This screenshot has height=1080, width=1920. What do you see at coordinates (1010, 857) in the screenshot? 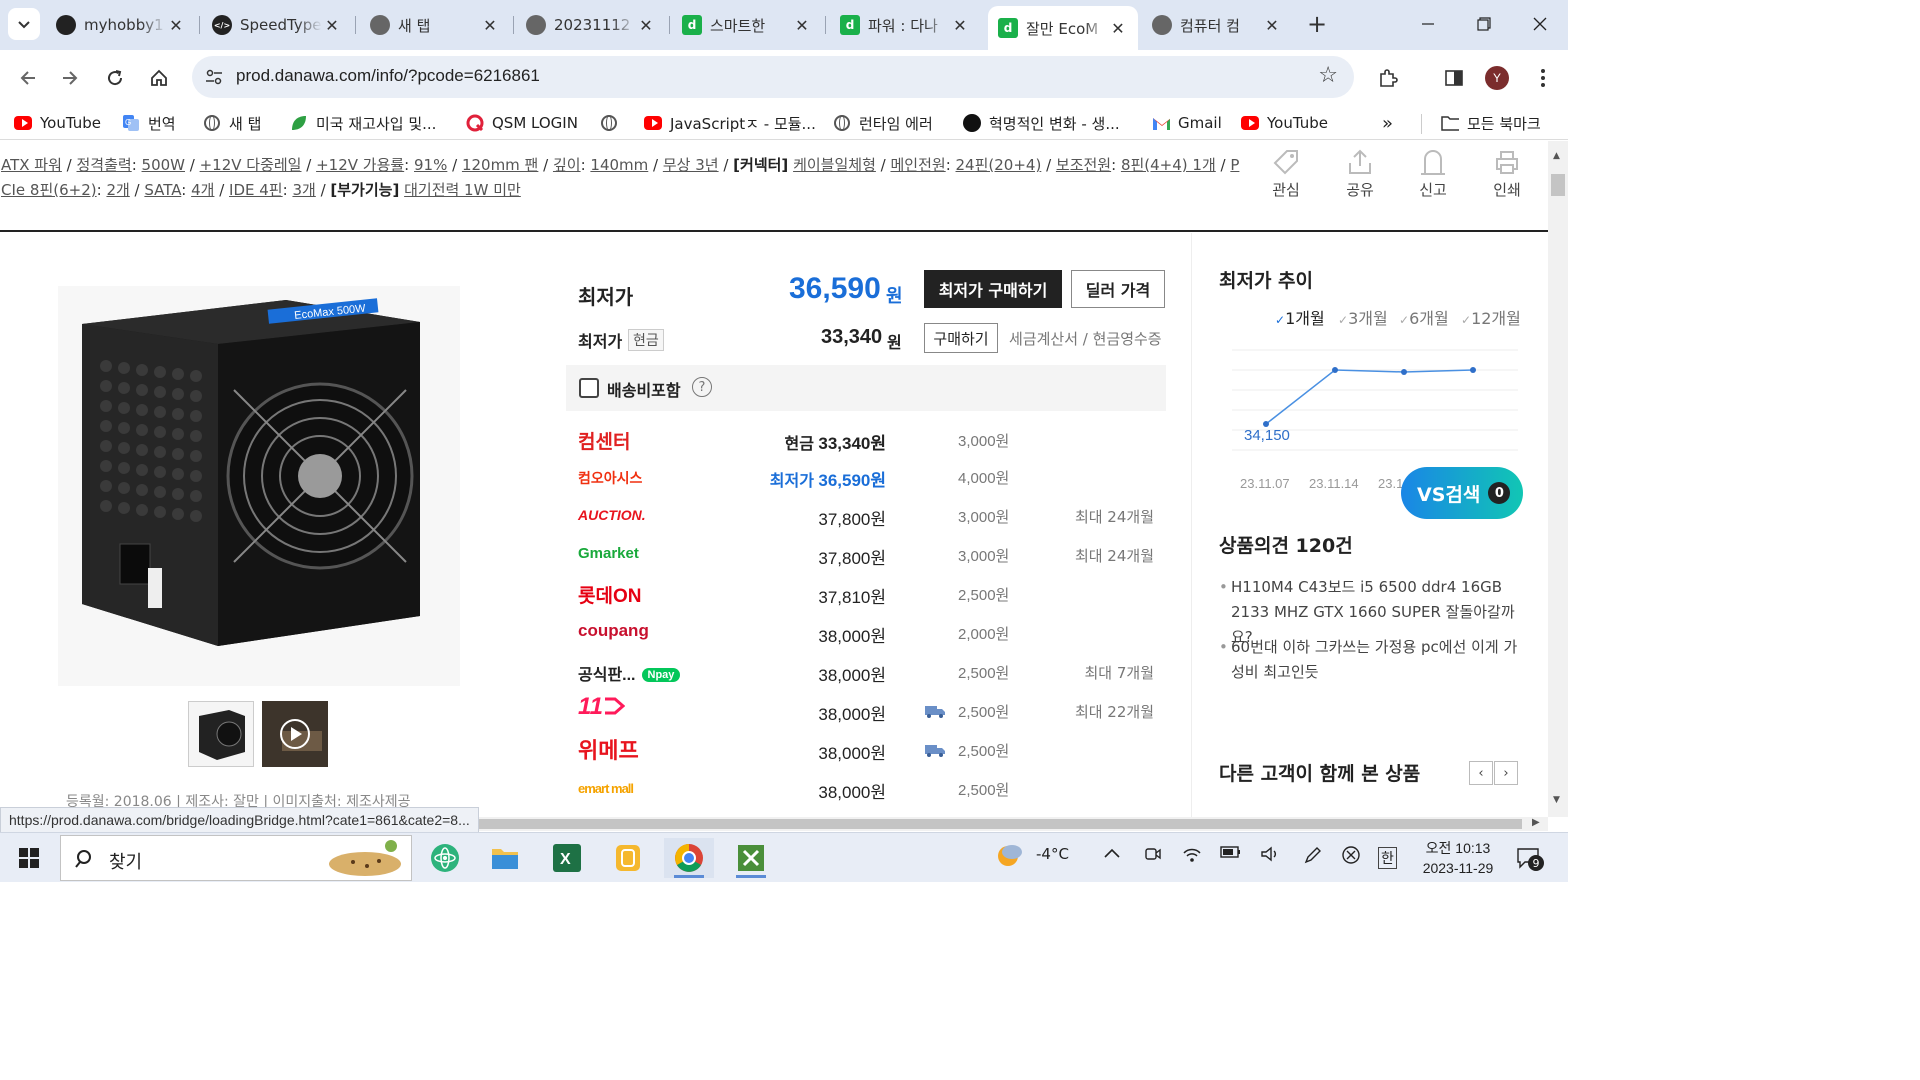
I see `weather-icon` at bounding box center [1010, 857].